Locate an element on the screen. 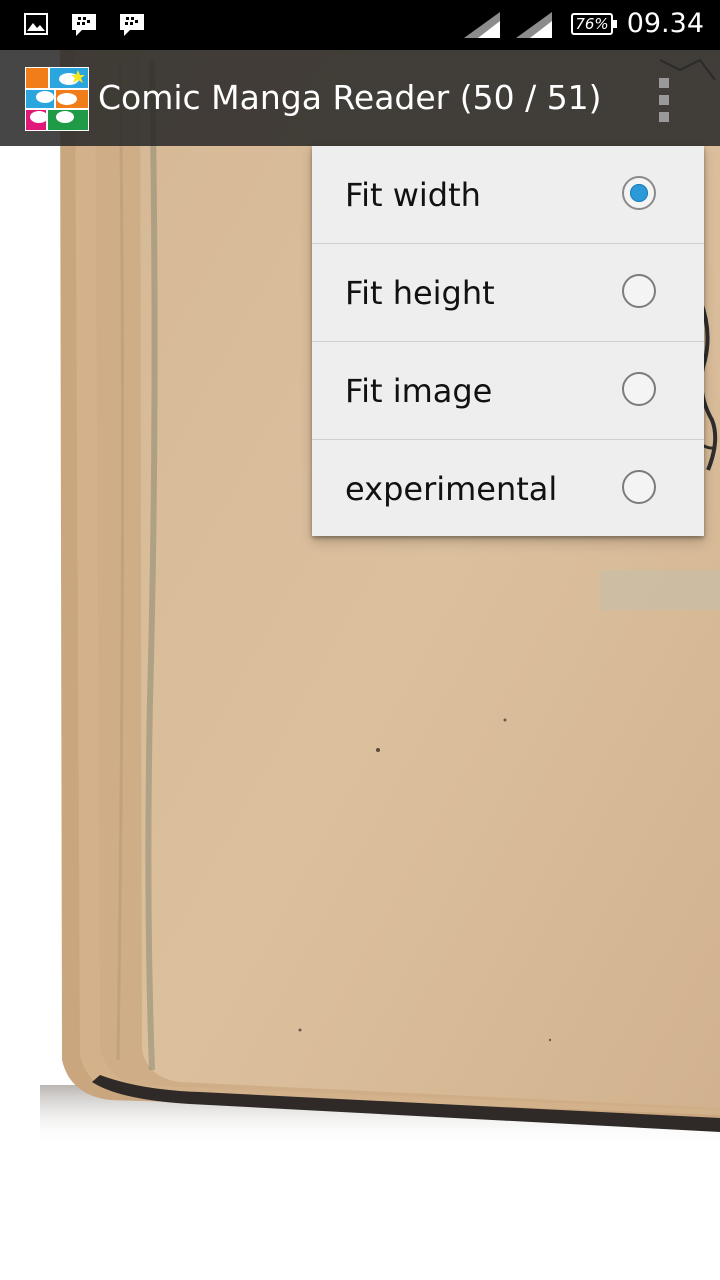 The height and width of the screenshot is (1280, 720). comic-manga-reader-logo-icon is located at coordinates (57, 99).